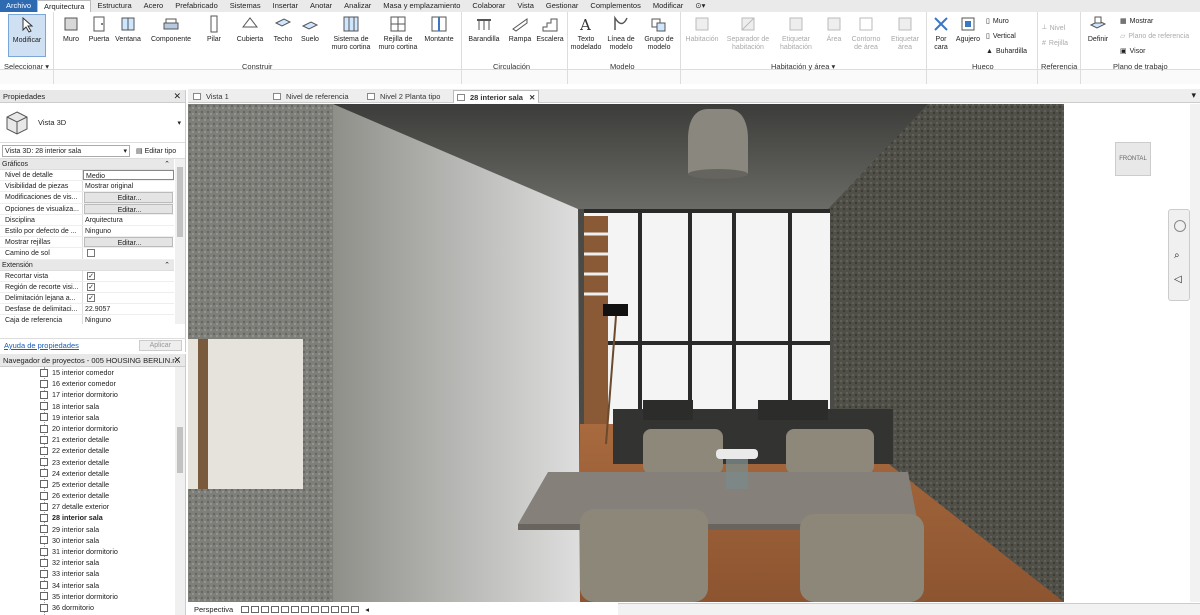 This screenshot has width=1200, height=615. I want to click on menu-modificar: Modificar, so click(668, 6).